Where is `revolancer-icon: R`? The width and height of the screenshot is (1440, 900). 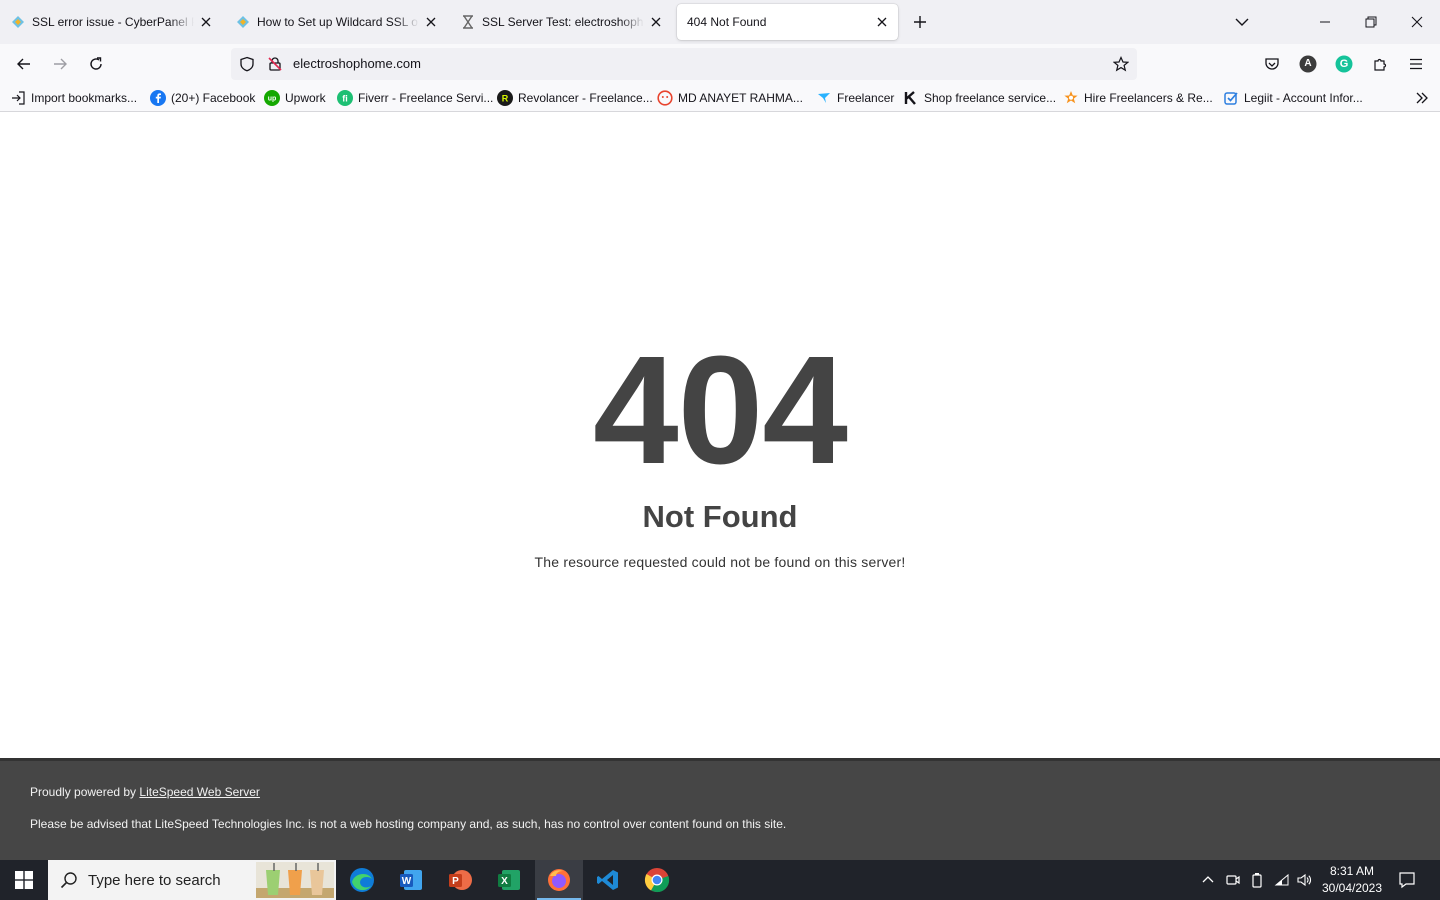 revolancer-icon: R is located at coordinates (505, 98).